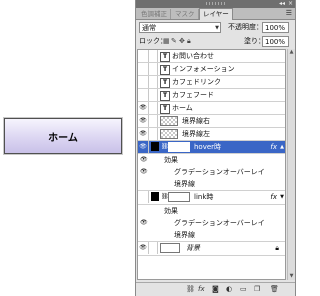  What do you see at coordinates (290, 4) in the screenshot?
I see `close-icon: ×` at bounding box center [290, 4].